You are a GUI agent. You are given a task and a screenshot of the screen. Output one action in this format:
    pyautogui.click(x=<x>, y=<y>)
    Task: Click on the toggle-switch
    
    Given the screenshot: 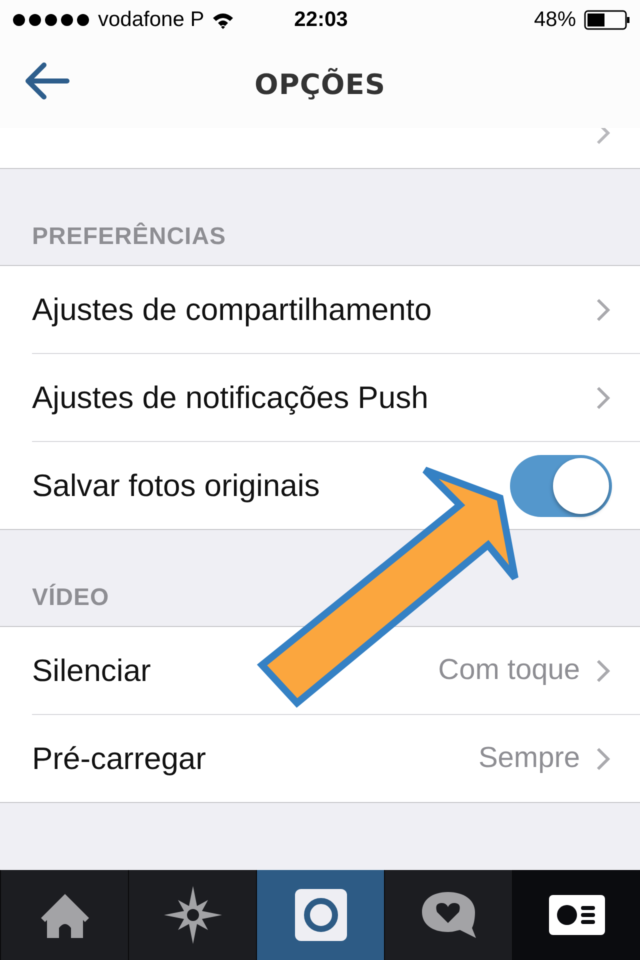 What is the action you would take?
    pyautogui.click(x=561, y=485)
    